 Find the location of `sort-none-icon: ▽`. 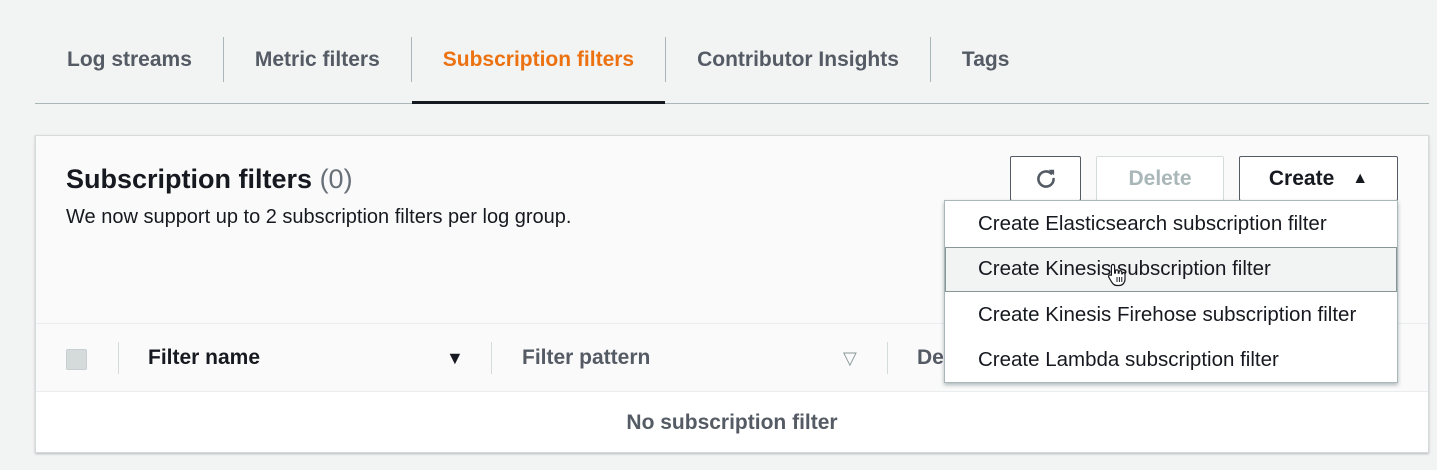

sort-none-icon: ▽ is located at coordinates (850, 358).